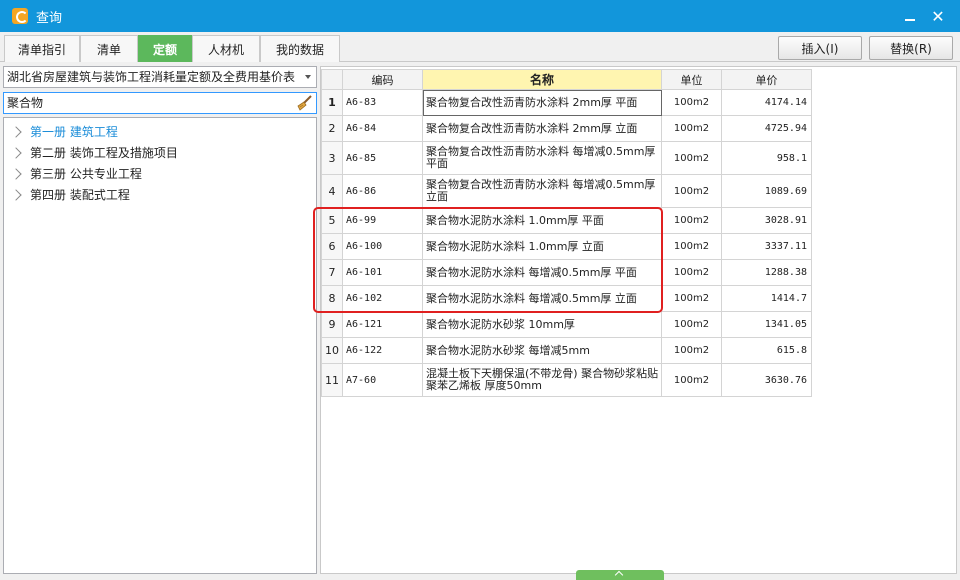  I want to click on tree-item-volume-2: 第二册 装饰工程及措施项目, so click(160, 152).